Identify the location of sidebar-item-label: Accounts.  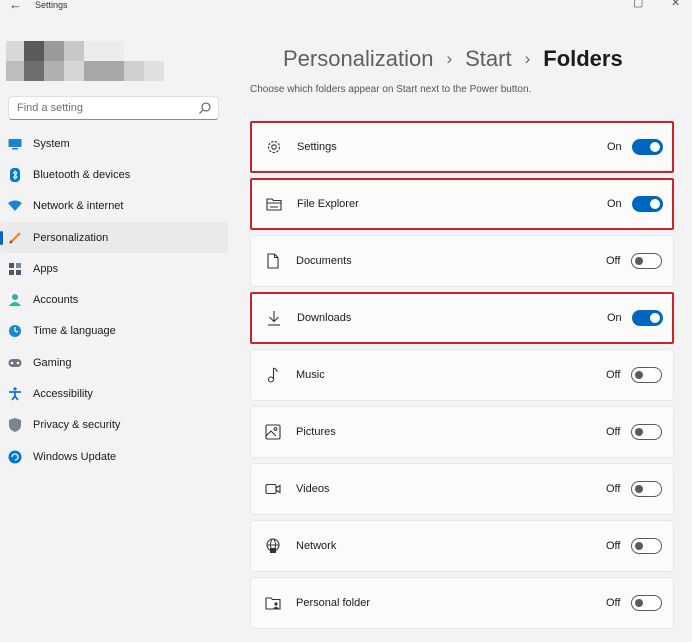
(56, 300).